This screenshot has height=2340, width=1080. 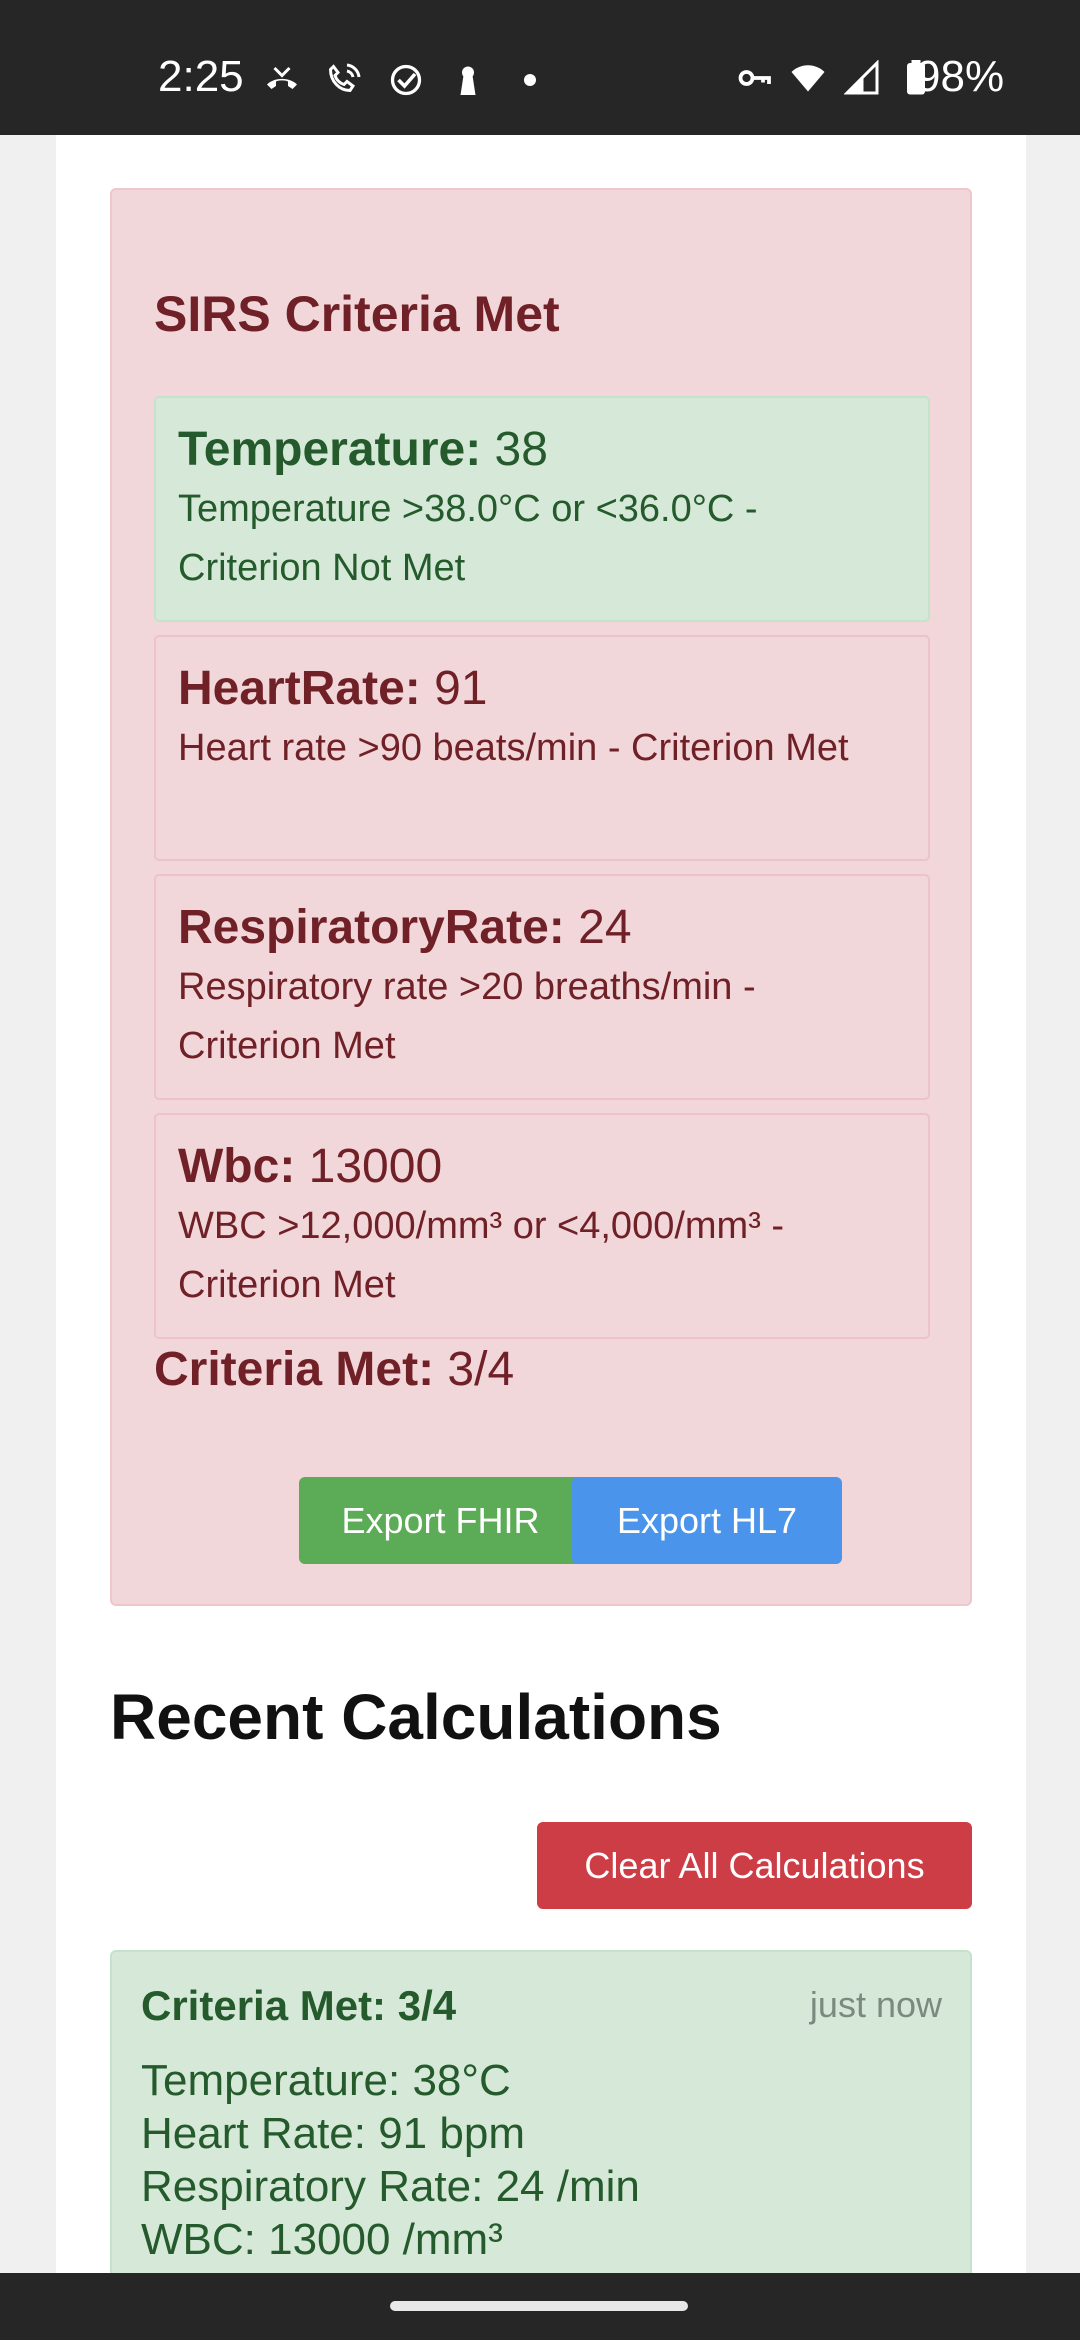 I want to click on status-bar: 2:25 98%, so click(x=540, y=67).